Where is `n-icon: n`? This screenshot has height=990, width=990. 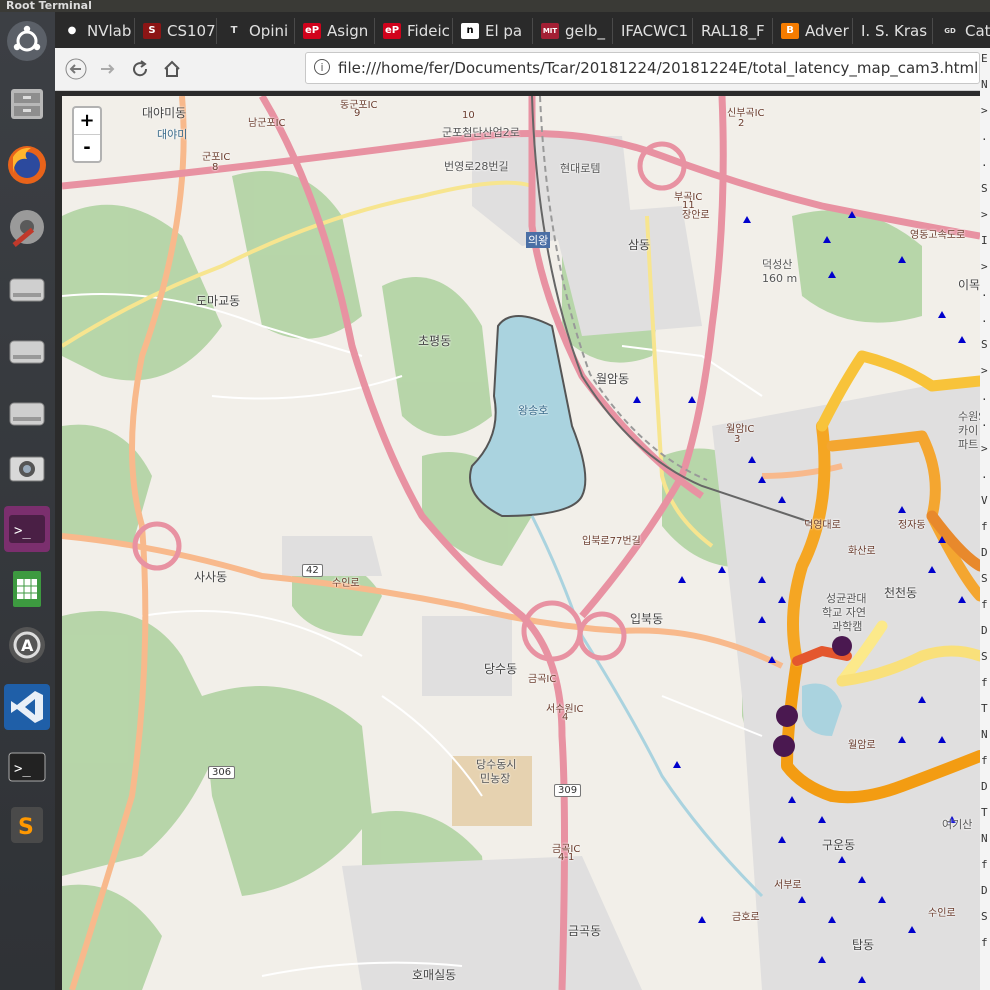
n-icon: n is located at coordinates (470, 31).